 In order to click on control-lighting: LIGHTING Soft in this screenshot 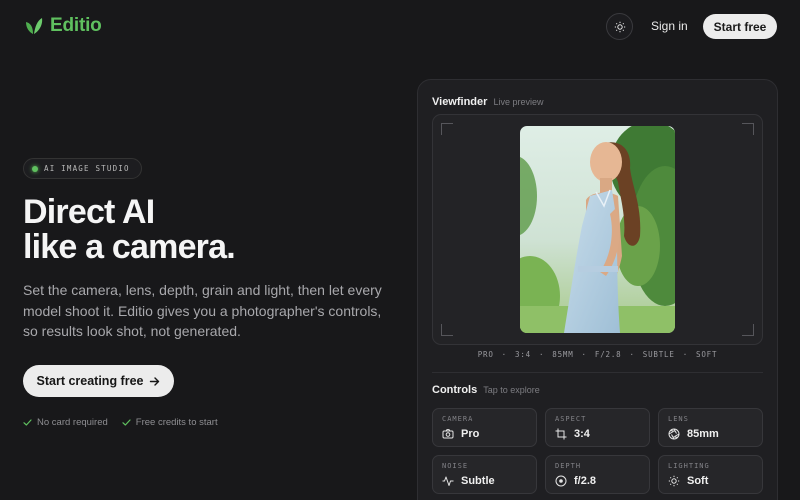, I will do `click(710, 474)`.